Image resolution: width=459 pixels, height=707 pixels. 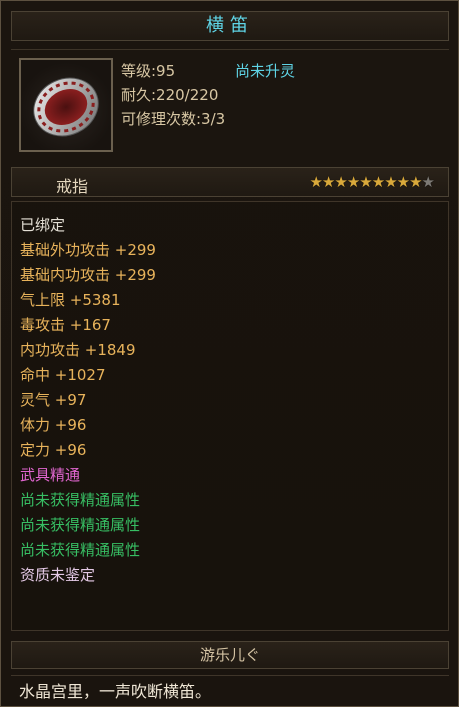 I want to click on flavor-section-title: 游乐儿ぐ, so click(x=230, y=655).